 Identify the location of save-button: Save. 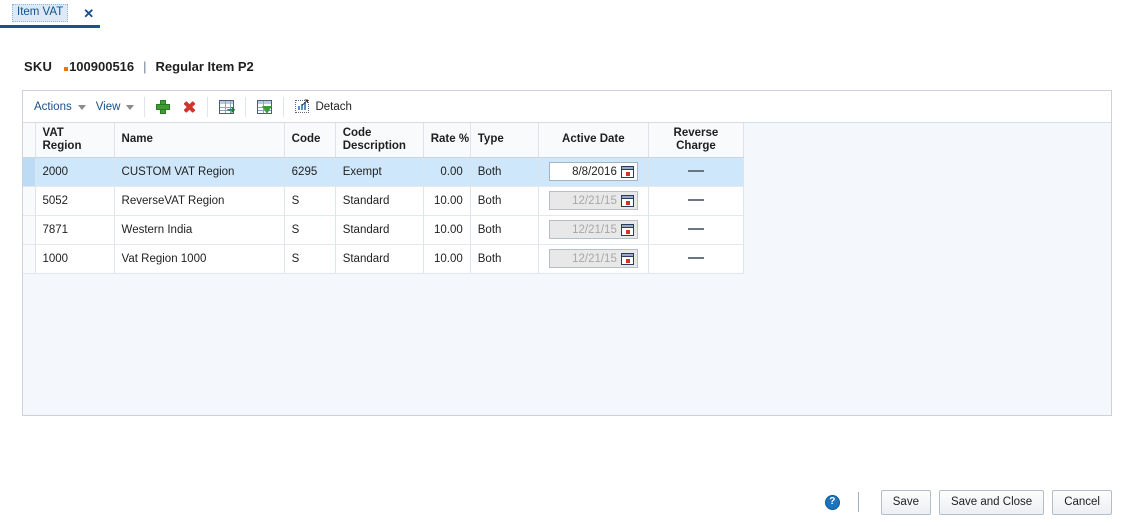
(905, 502).